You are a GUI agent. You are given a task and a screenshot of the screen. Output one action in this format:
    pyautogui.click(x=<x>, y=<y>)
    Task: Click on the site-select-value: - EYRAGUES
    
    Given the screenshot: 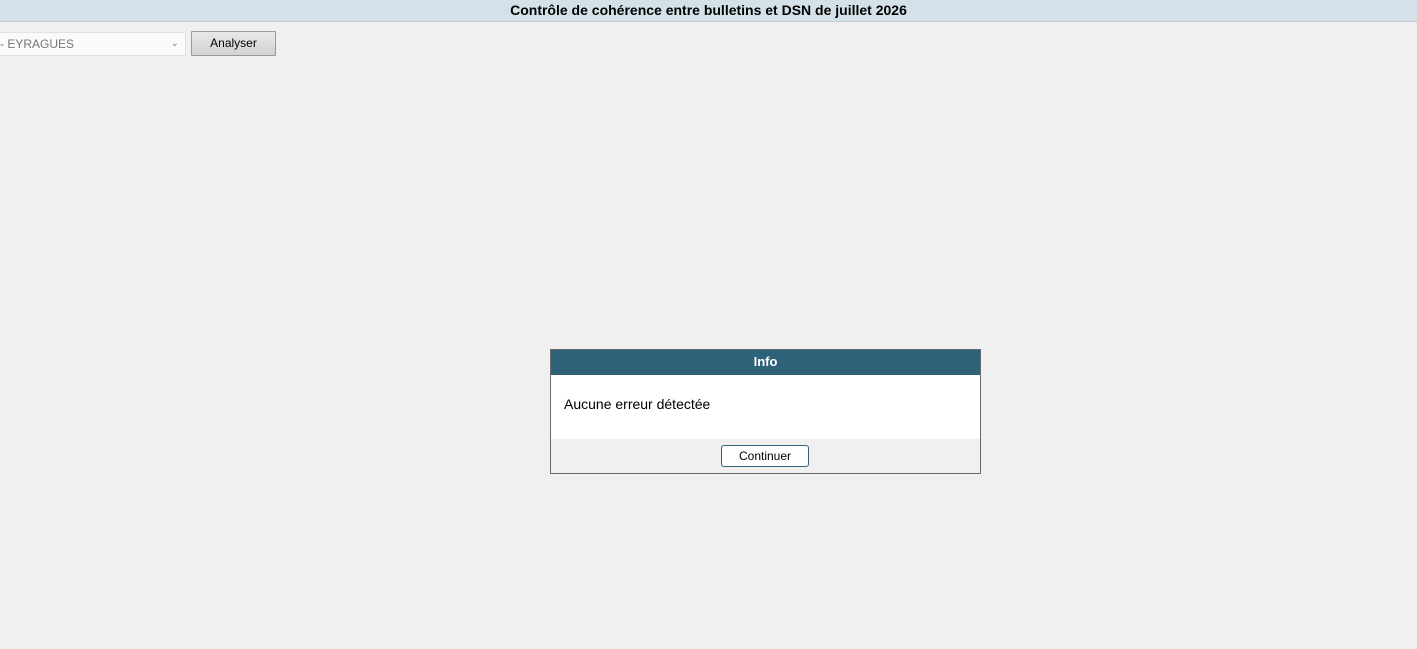 What is the action you would take?
    pyautogui.click(x=37, y=44)
    